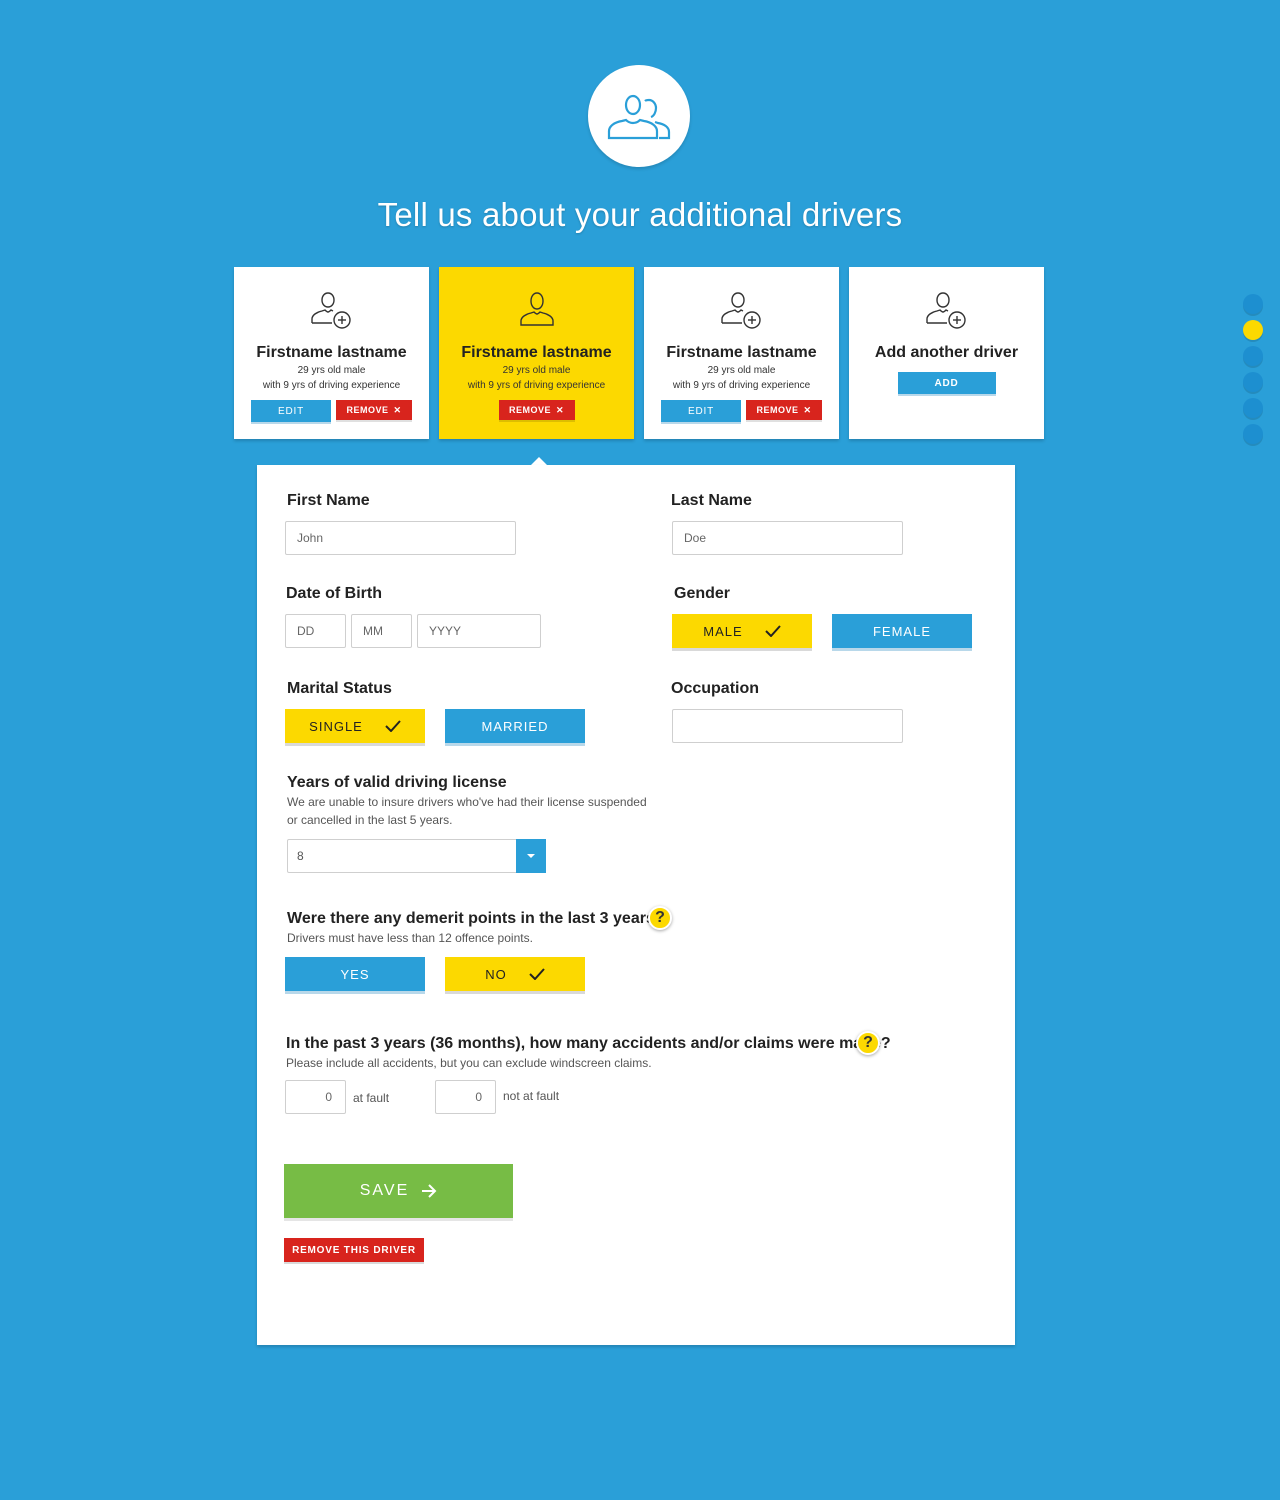 This screenshot has height=1500, width=1280. What do you see at coordinates (429, 1191) in the screenshot?
I see `arrow-right-icon` at bounding box center [429, 1191].